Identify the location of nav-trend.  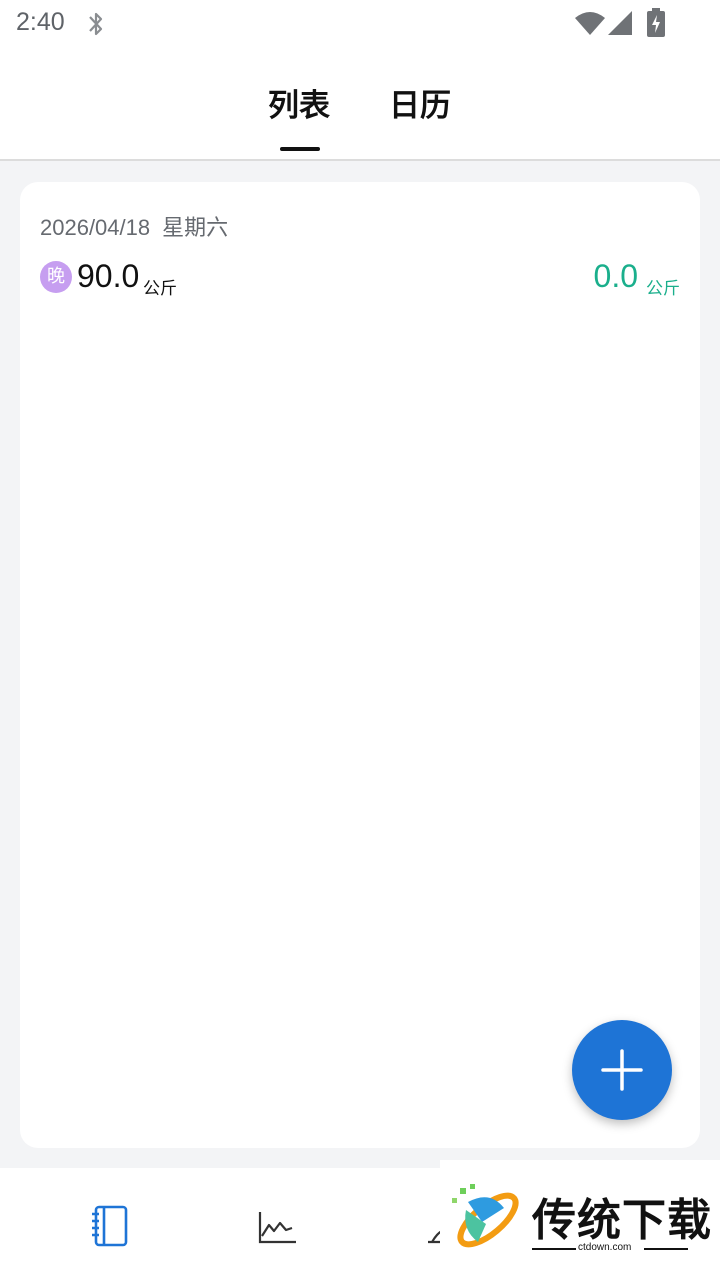
(278, 1226).